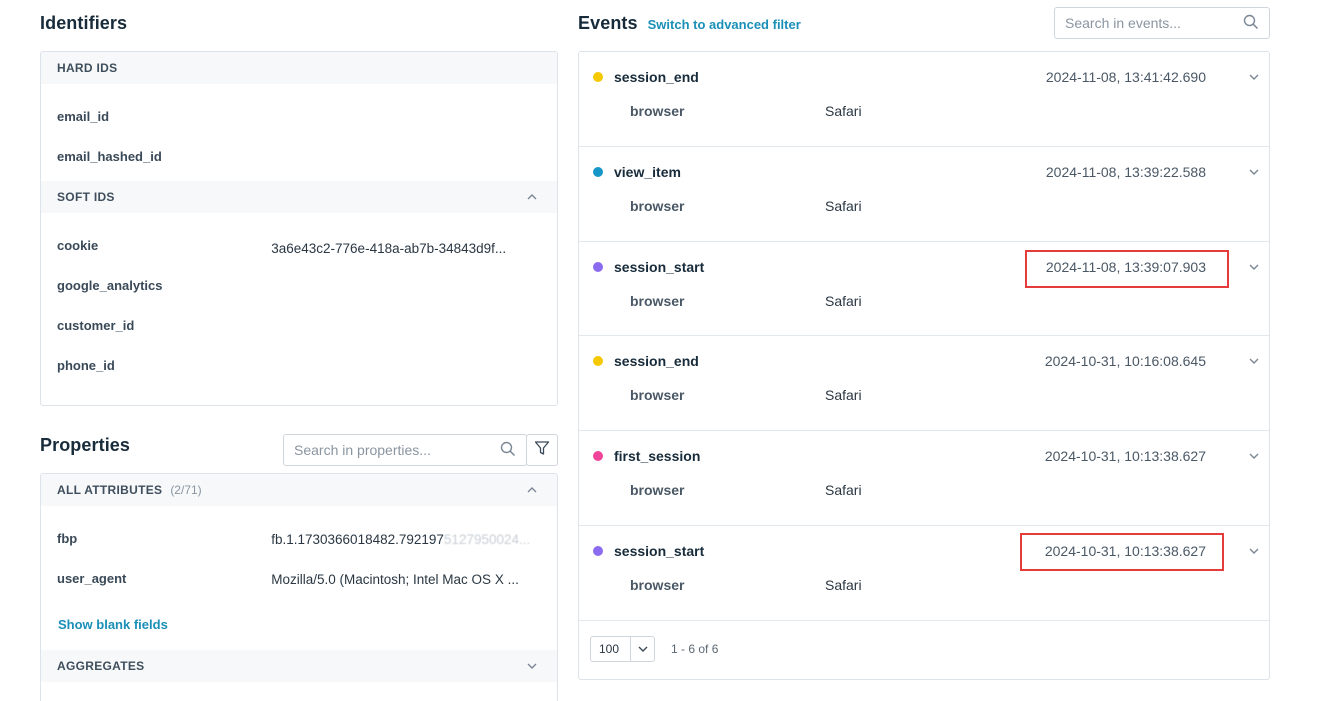 The width and height of the screenshot is (1325, 701). Describe the element at coordinates (647, 171) in the screenshot. I see `event-name: view_item` at that location.